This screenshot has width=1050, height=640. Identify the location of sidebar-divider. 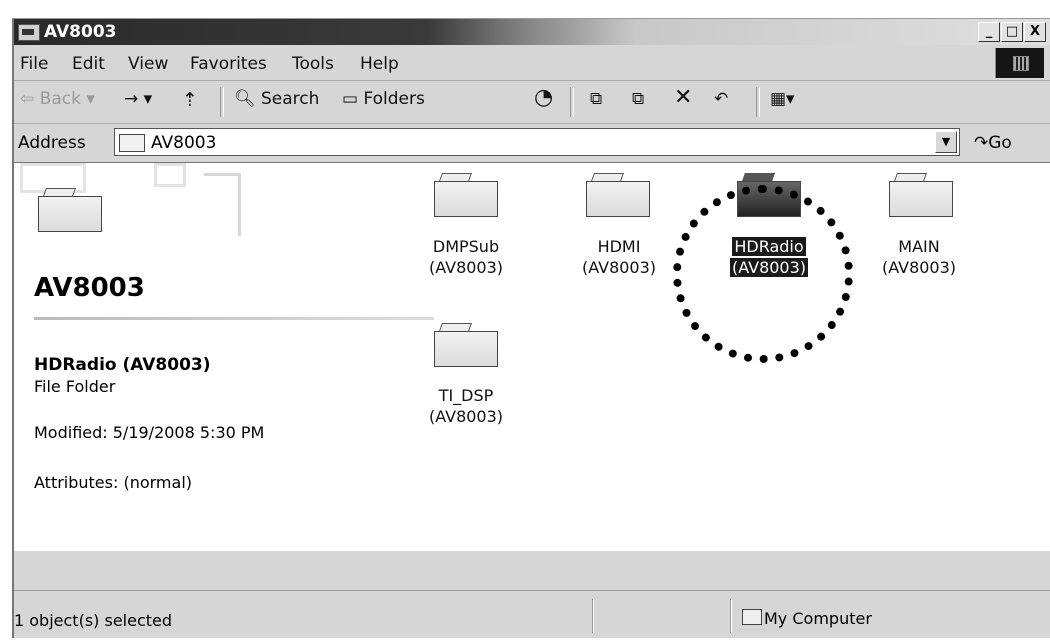
(234, 318).